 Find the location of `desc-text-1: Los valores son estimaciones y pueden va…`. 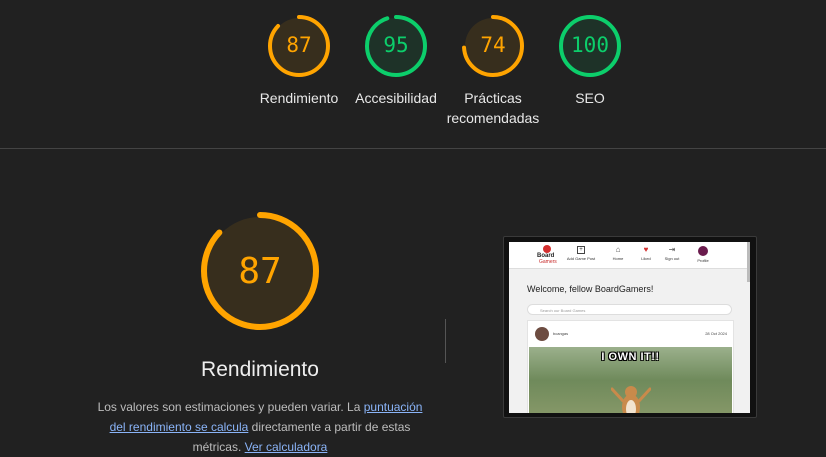

desc-text-1: Los valores son estimaciones y pueden va… is located at coordinates (230, 407).